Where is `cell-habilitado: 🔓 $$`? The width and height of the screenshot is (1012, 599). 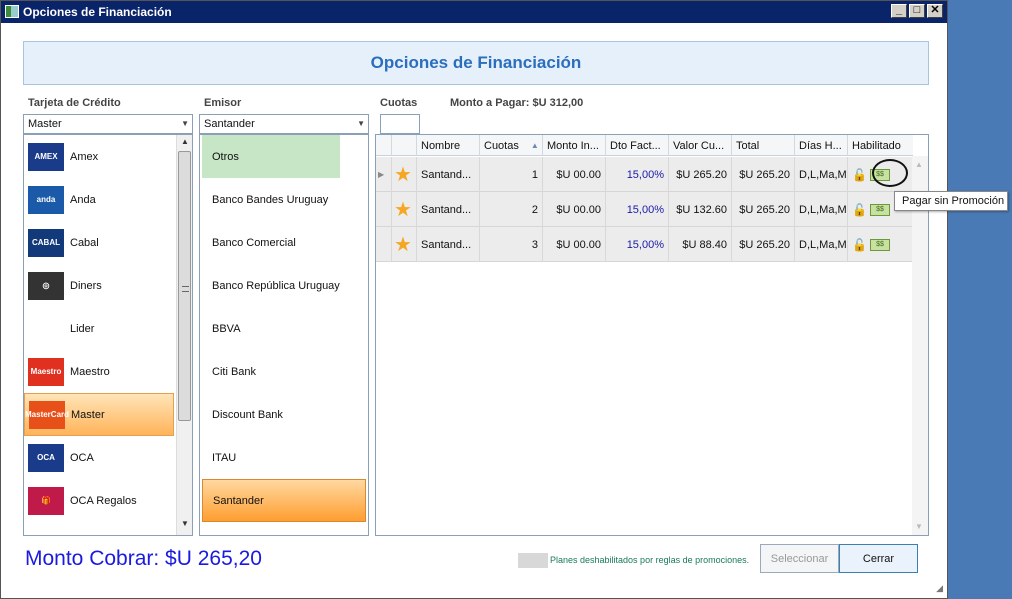 cell-habilitado: 🔓 $$ is located at coordinates (880, 244).